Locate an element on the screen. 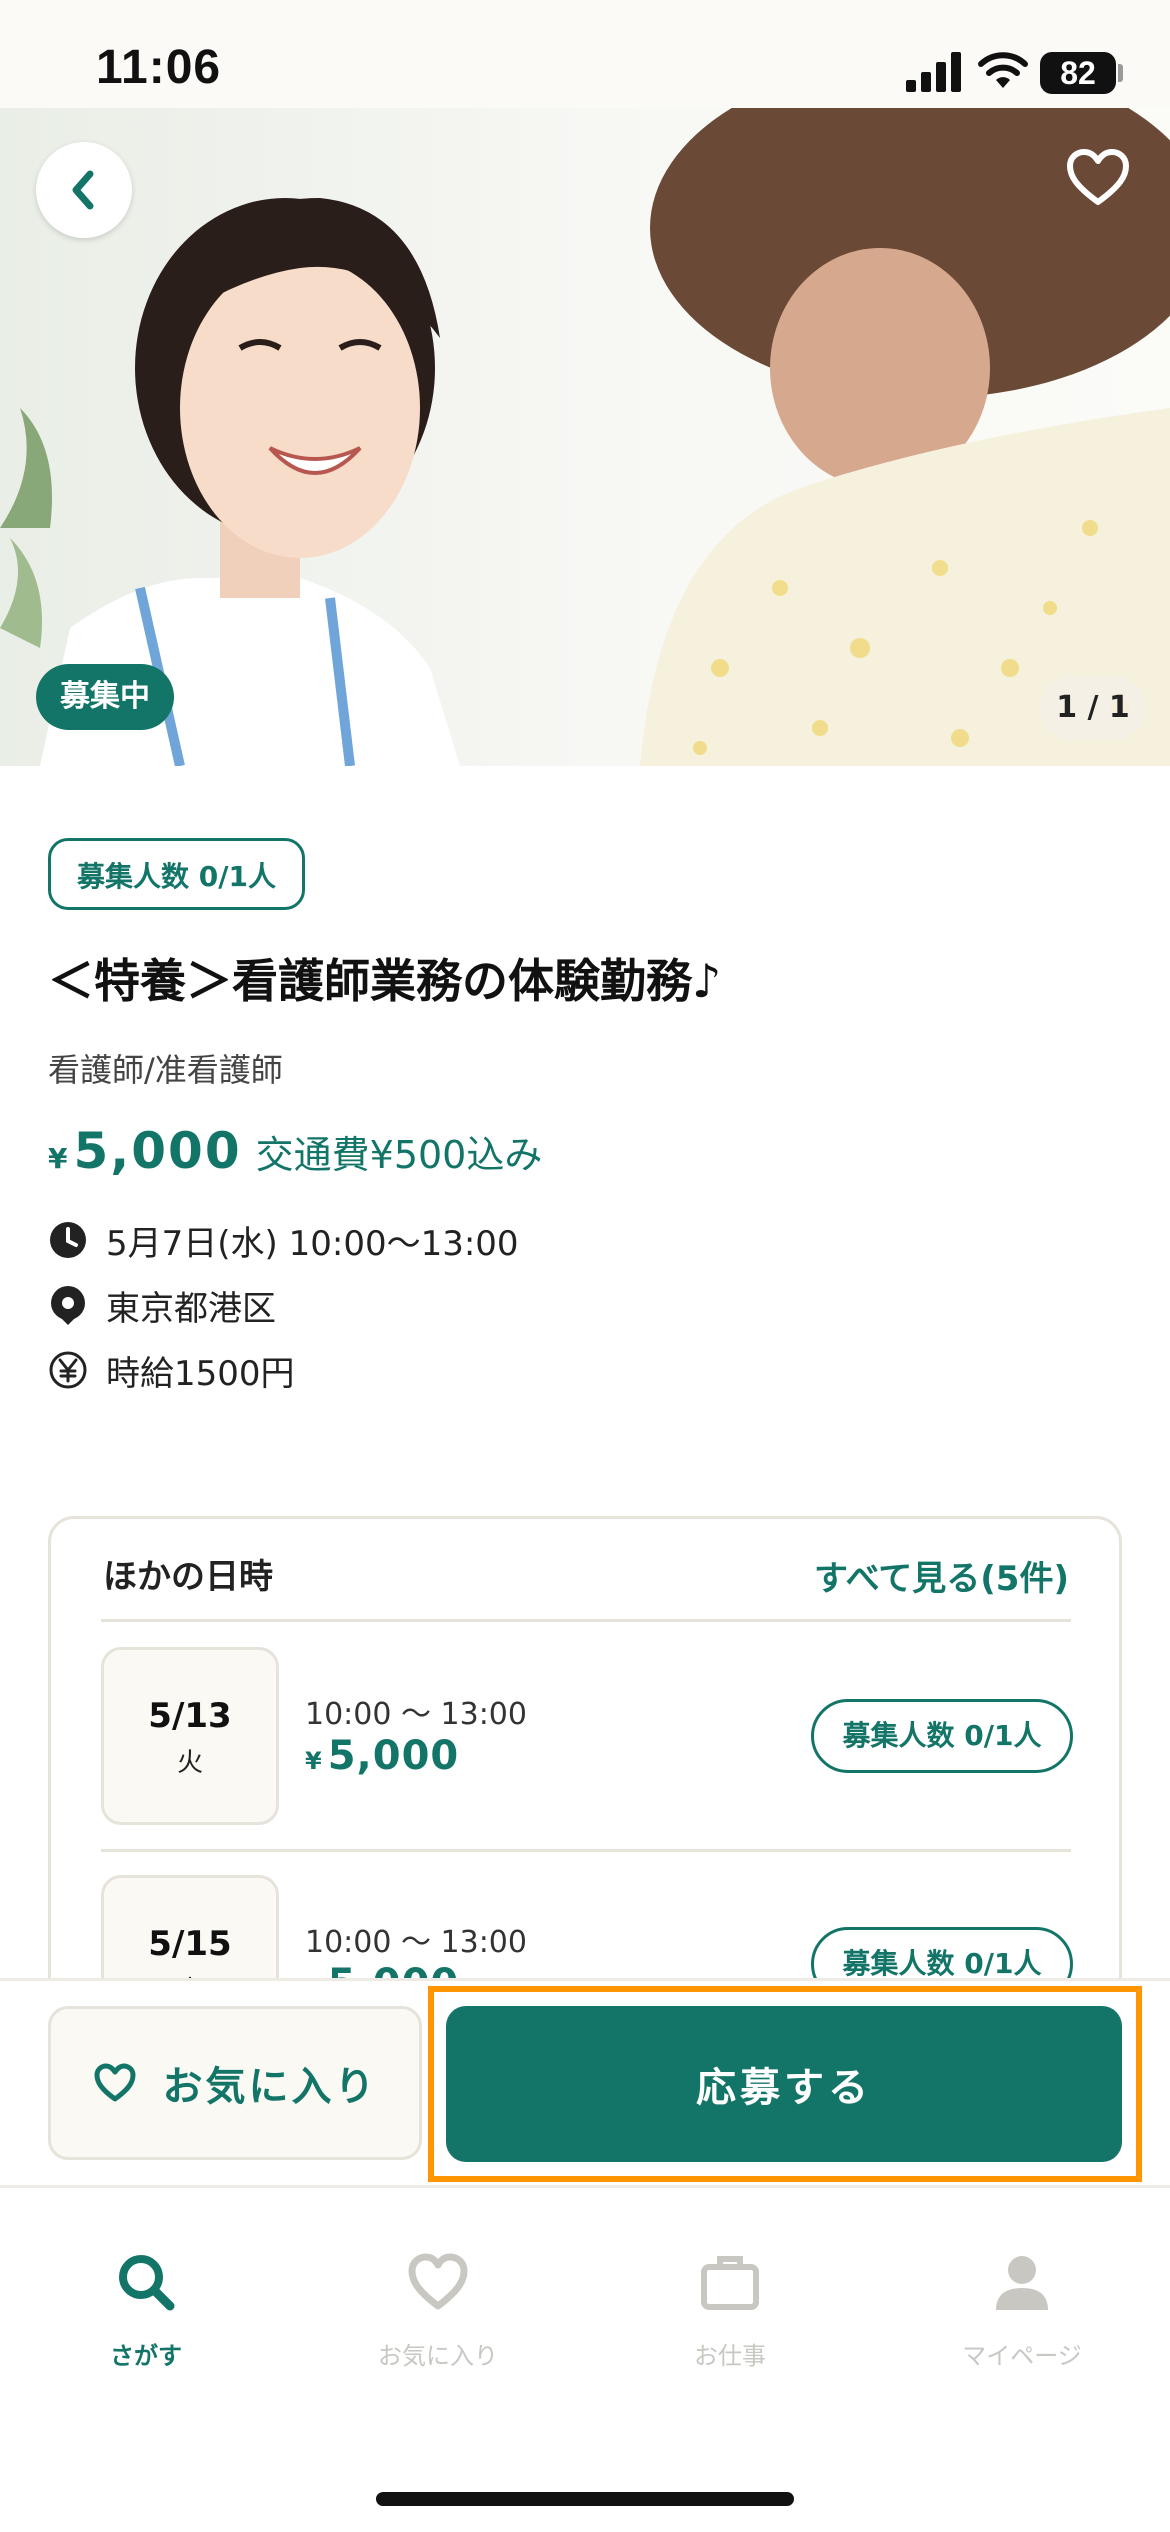 This screenshot has width=1170, height=2532. job-location: 東京都港区 is located at coordinates (191, 1308).